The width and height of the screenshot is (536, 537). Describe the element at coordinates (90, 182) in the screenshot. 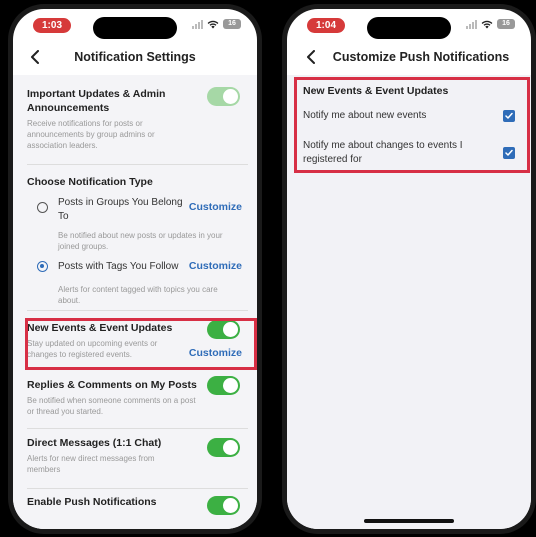

I see `notification-type-title: Choose Notification Type` at that location.